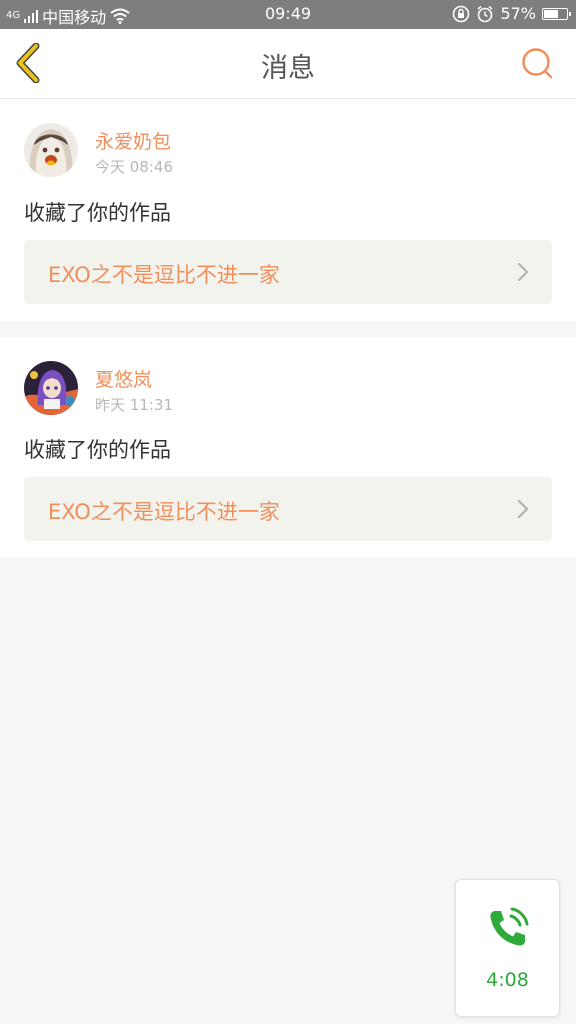 This screenshot has width=576, height=1024. I want to click on header: 消息, so click(288, 64).